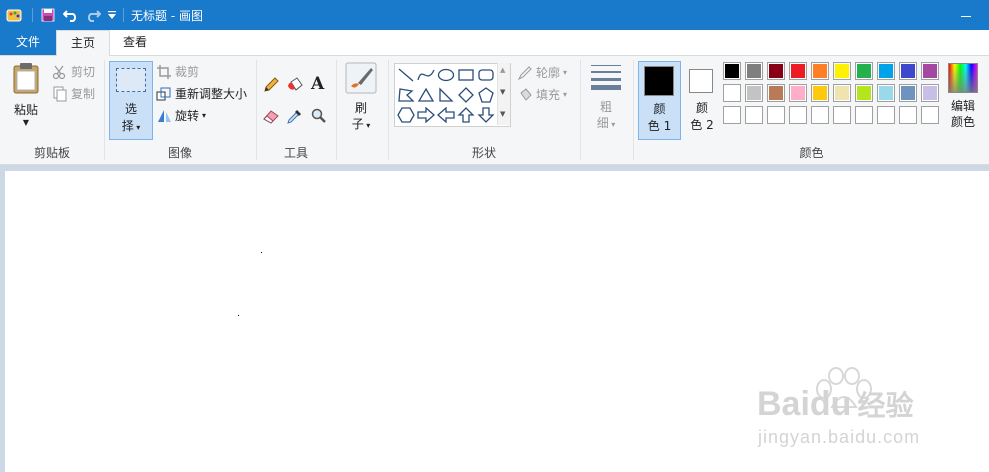  I want to click on edit-colors-button: 编辑 颜色, so click(963, 96).